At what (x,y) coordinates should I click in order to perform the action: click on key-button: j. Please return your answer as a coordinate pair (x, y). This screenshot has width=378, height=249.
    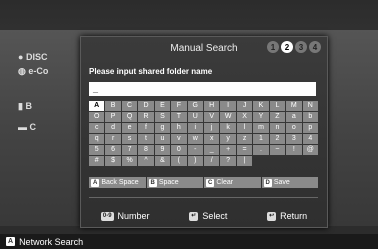
    Looking at the image, I should click on (212, 128).